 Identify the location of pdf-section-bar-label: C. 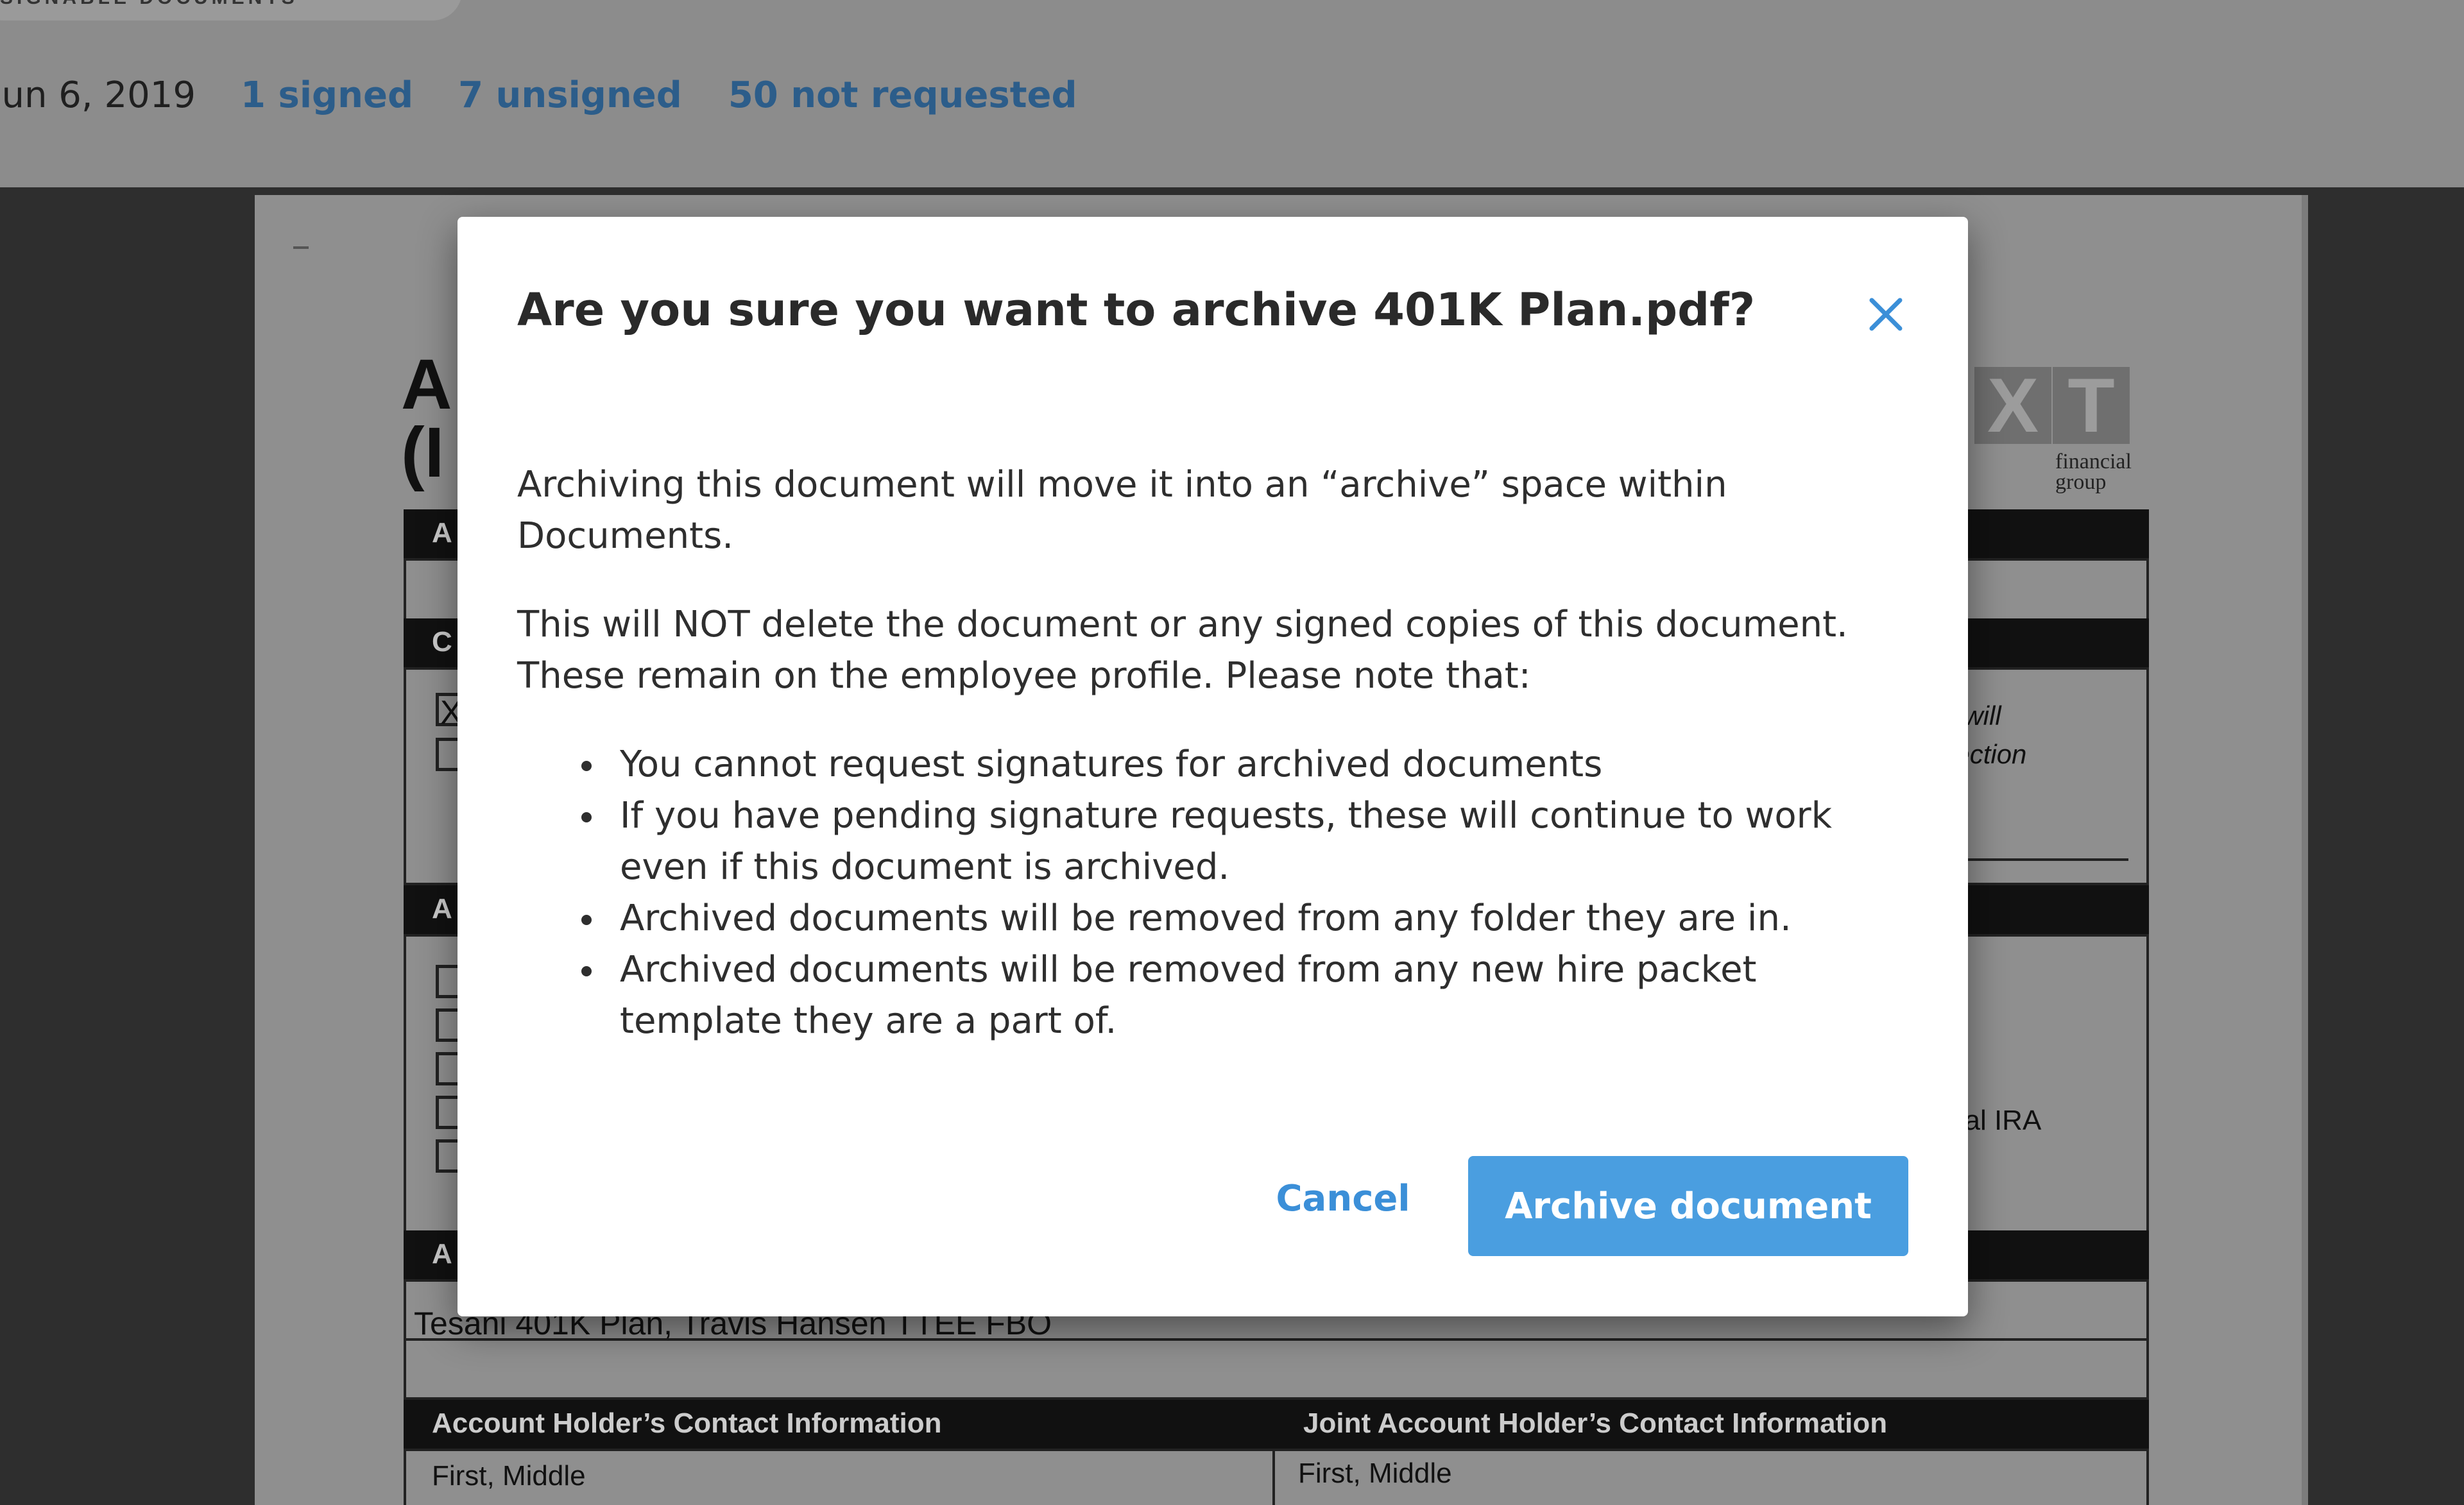
(442, 642).